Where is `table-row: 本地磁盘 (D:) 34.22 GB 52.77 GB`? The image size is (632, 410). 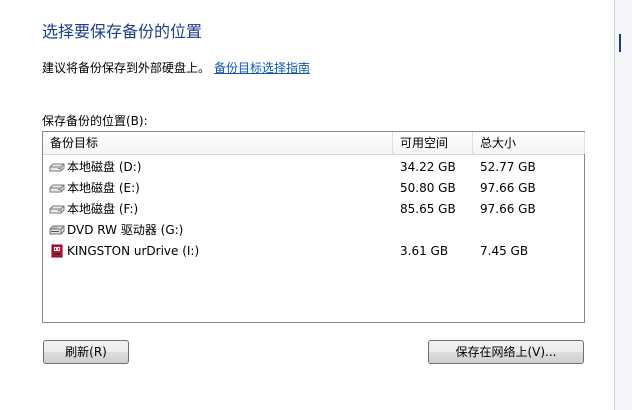
table-row: 本地磁盘 (D:) 34.22 GB 52.77 GB is located at coordinates (313, 167).